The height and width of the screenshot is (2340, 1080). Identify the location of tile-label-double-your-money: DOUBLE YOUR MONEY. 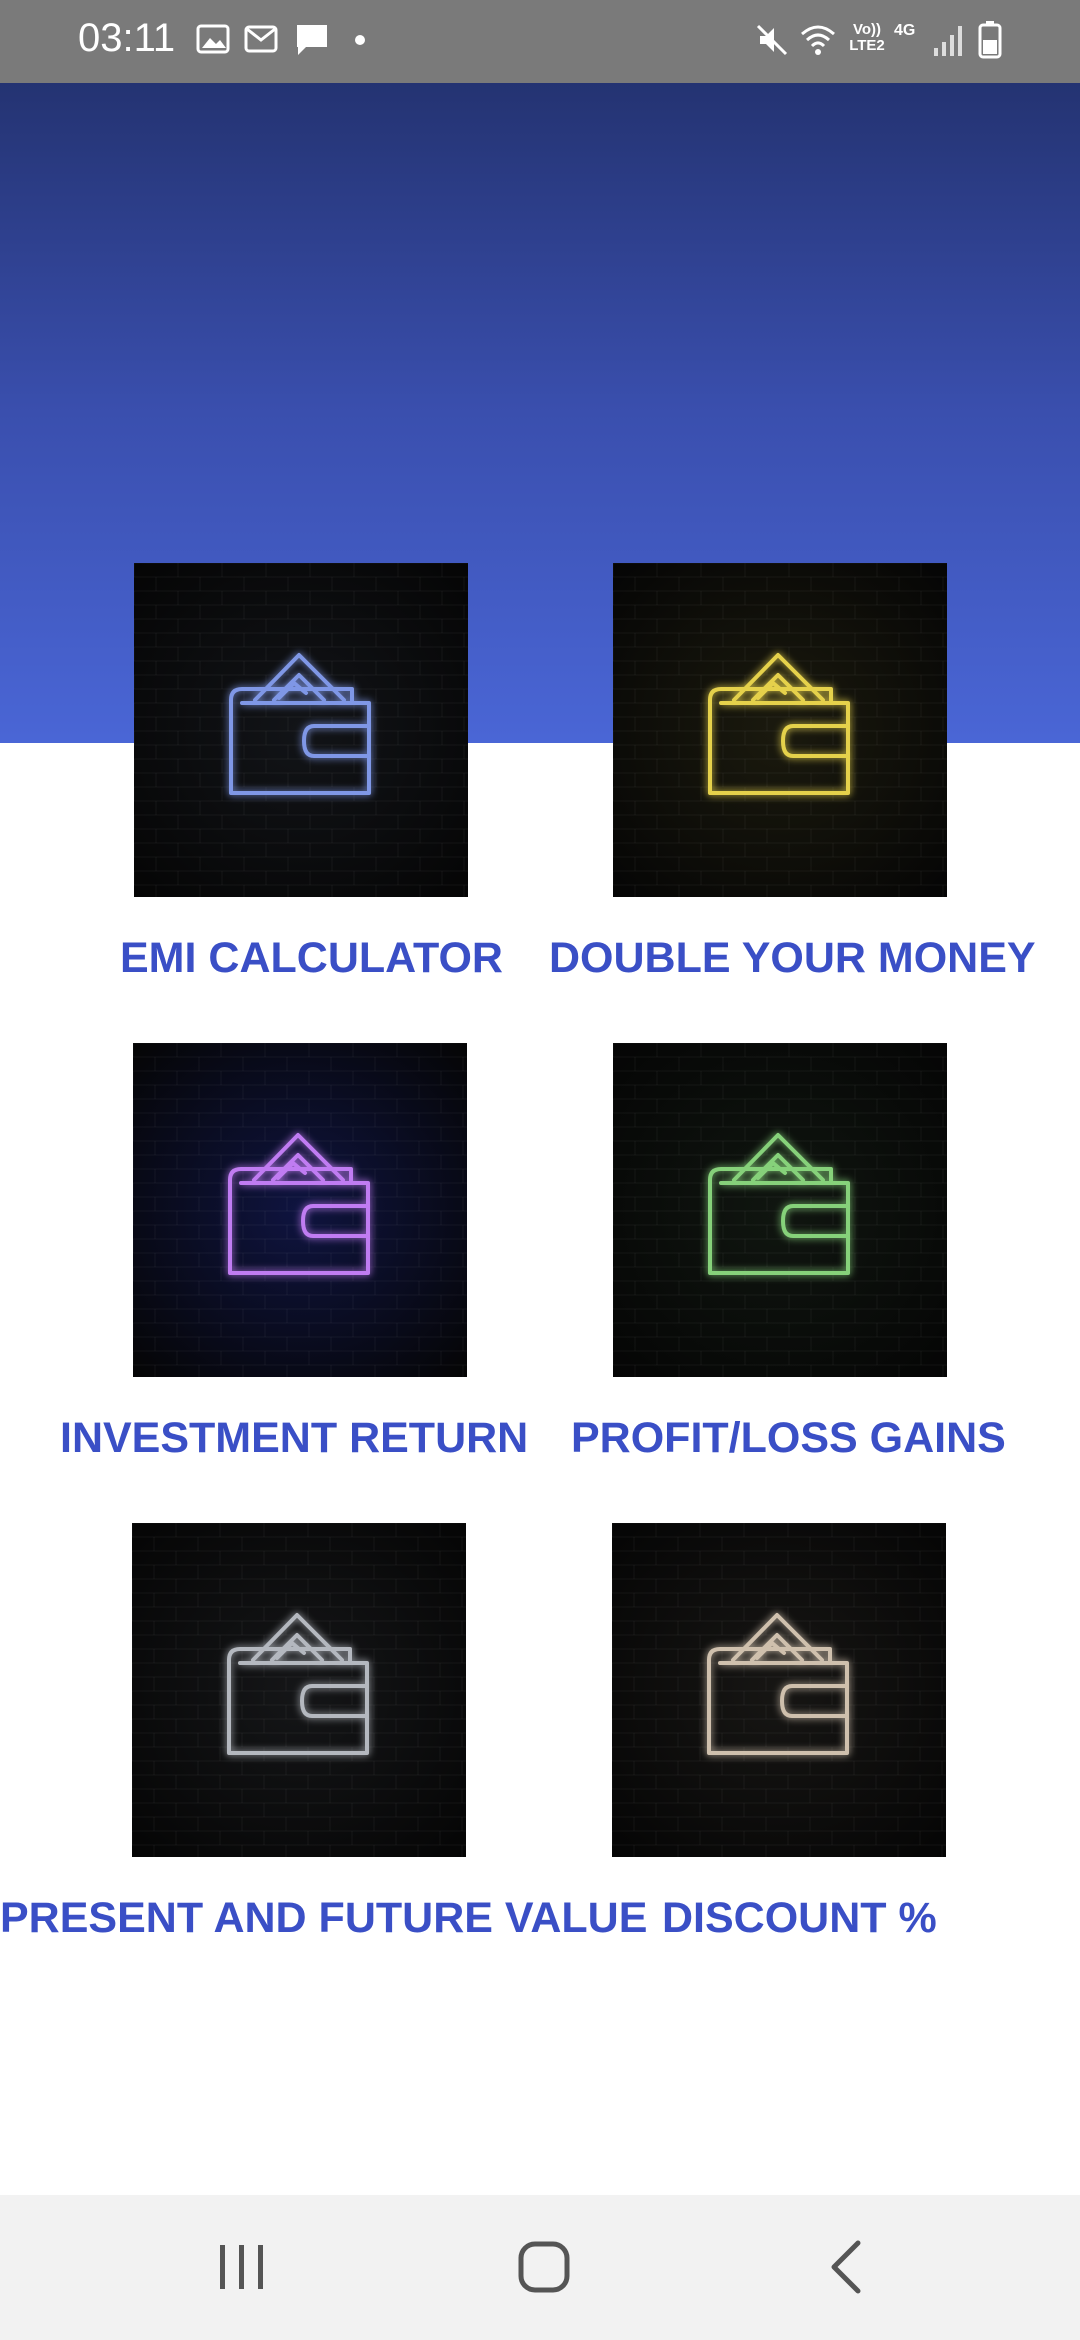
(792, 958).